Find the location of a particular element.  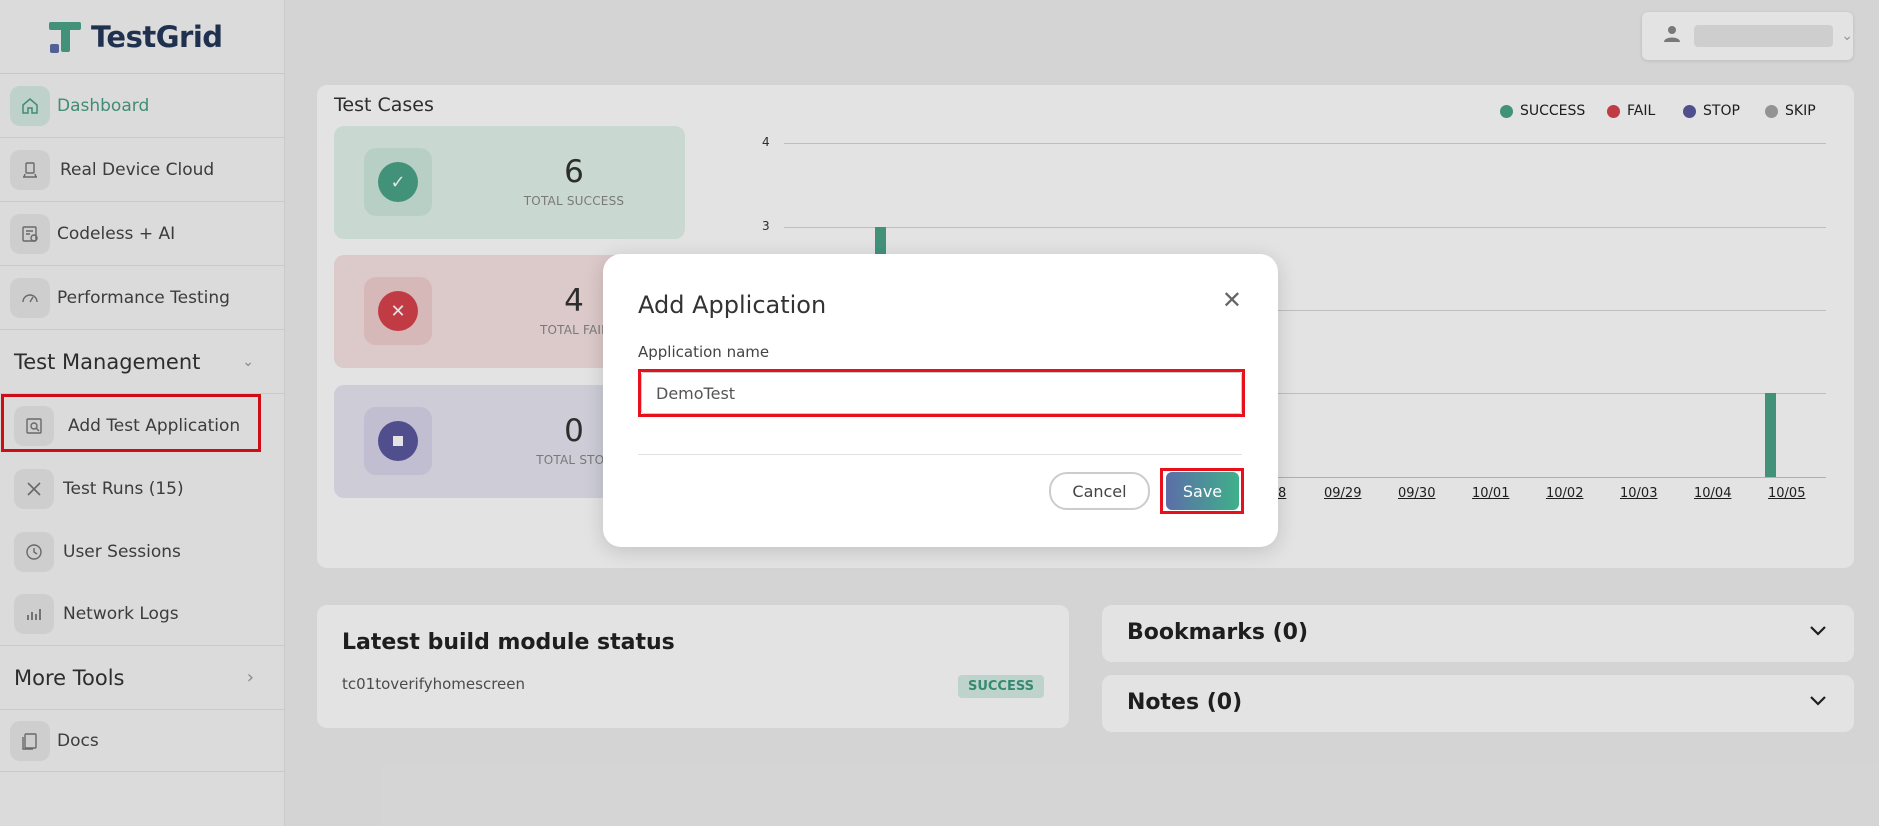

modal-title: Add Application is located at coordinates (732, 305).